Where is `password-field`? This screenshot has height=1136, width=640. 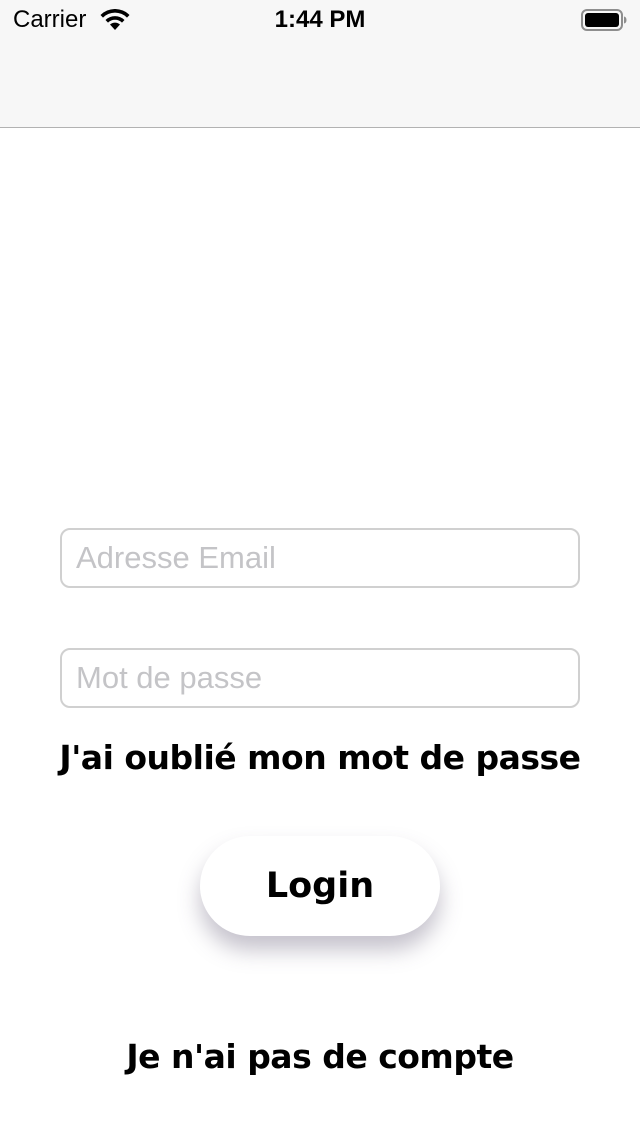 password-field is located at coordinates (320, 678).